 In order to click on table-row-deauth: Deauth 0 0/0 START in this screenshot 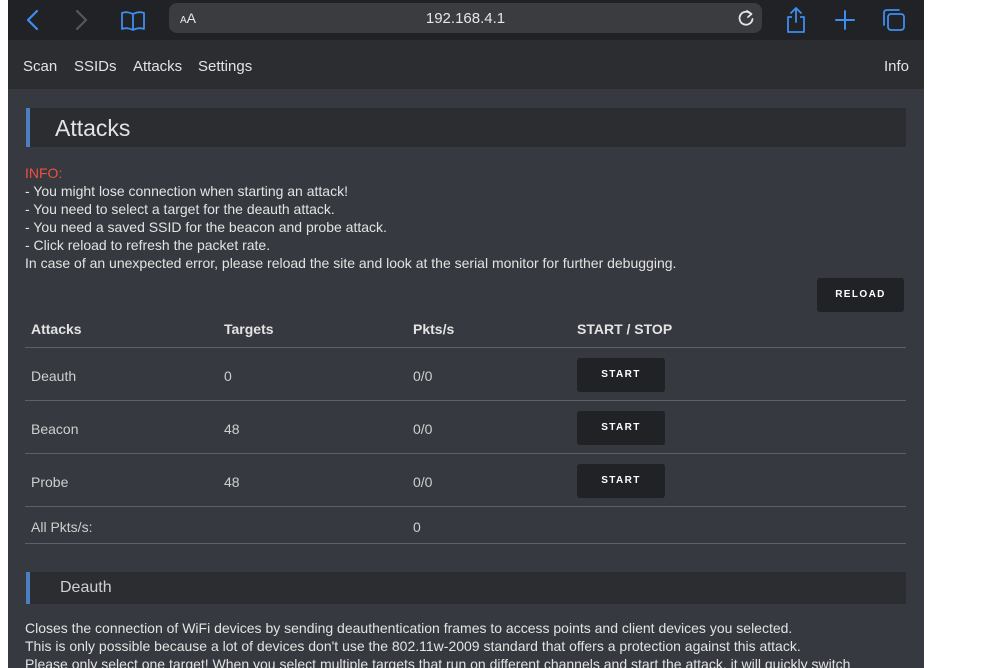, I will do `click(465, 373)`.